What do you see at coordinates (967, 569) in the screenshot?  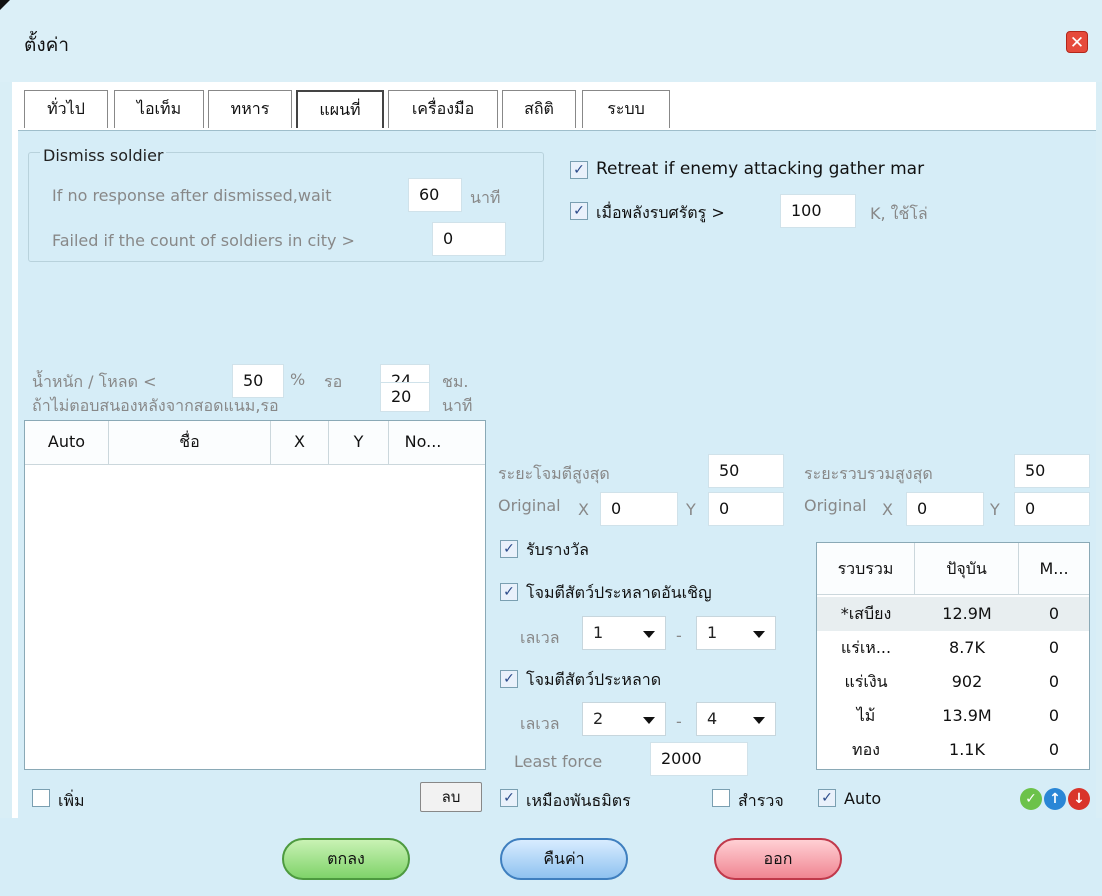 I see `res-col-current: ปัจุบัน` at bounding box center [967, 569].